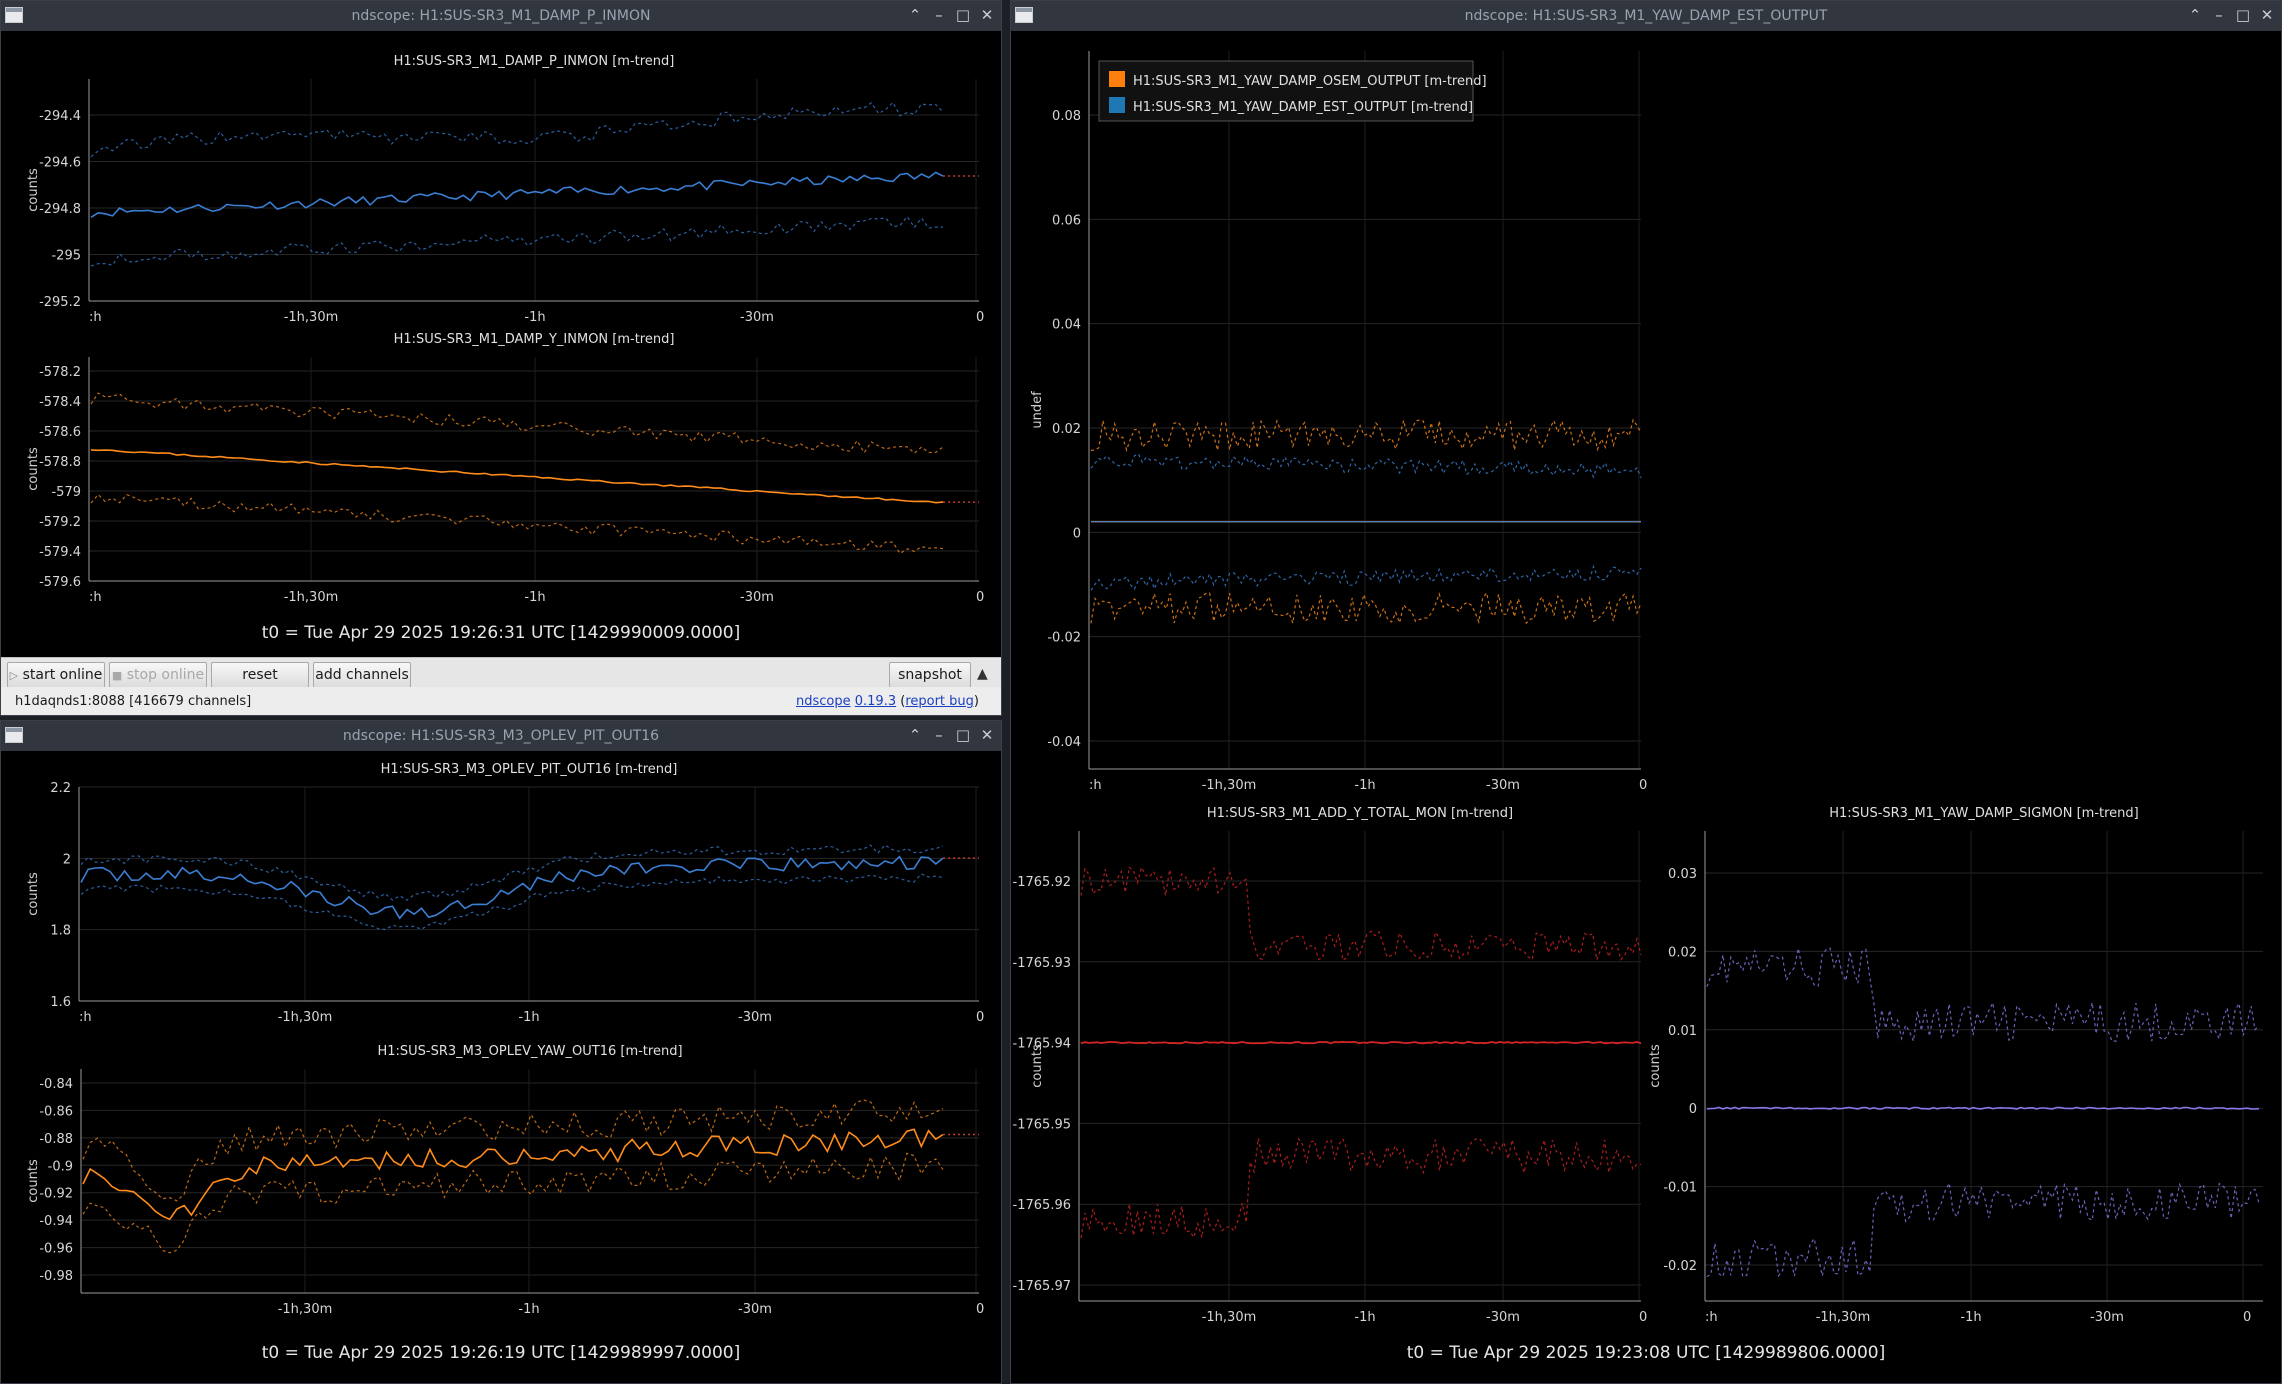  I want to click on y-axis-label: undef, so click(1037, 410).